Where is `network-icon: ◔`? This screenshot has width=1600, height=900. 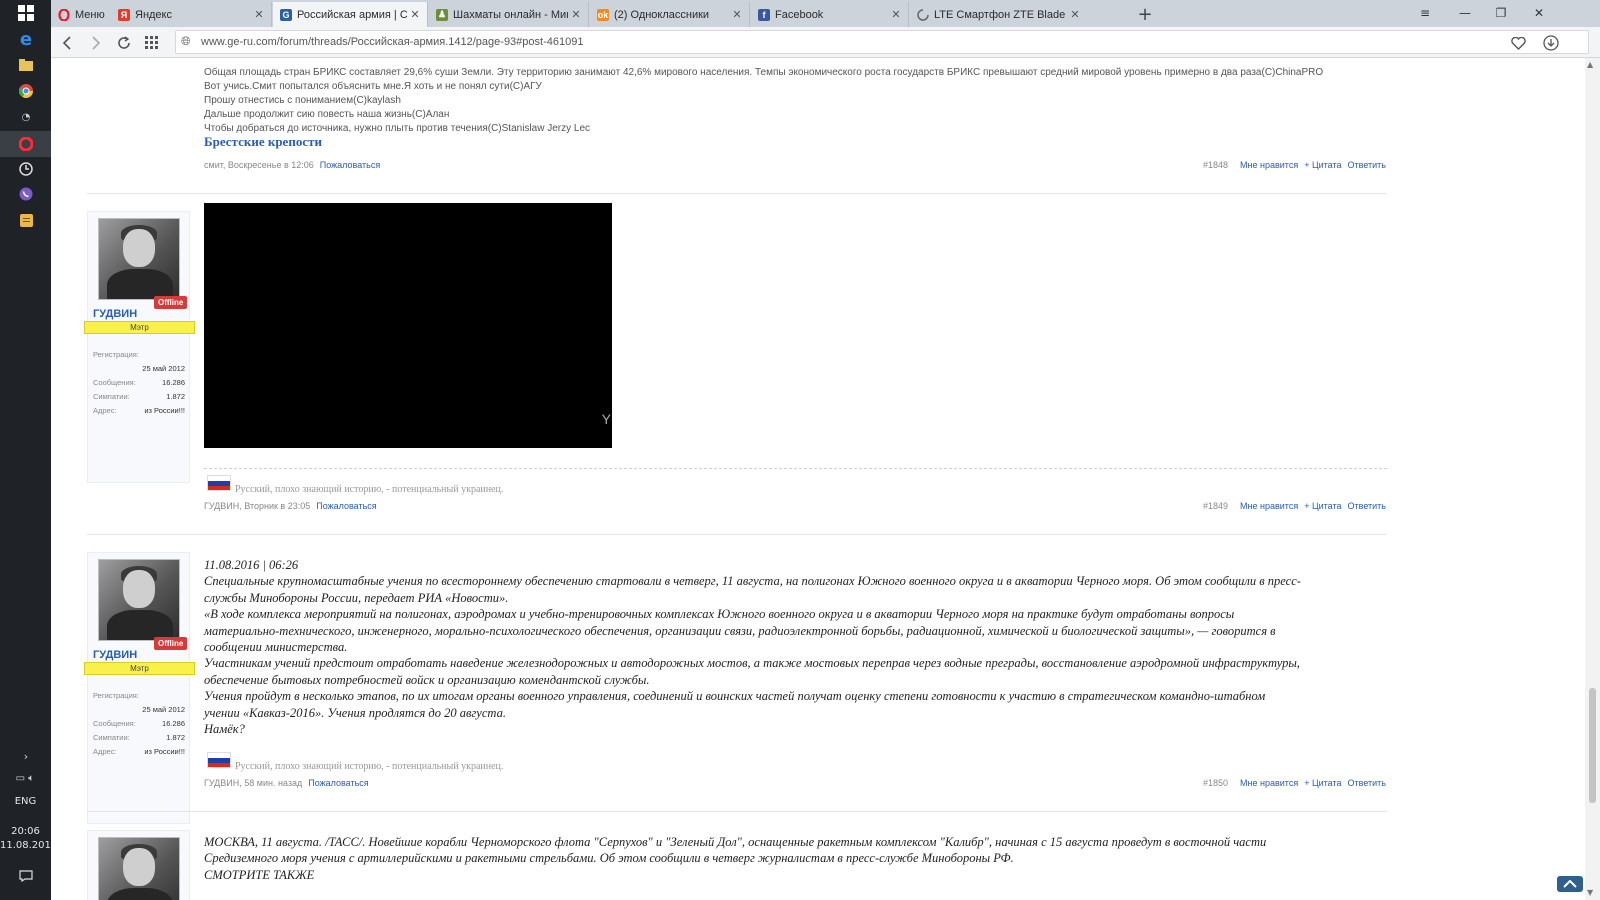 network-icon: ◔ is located at coordinates (26, 117).